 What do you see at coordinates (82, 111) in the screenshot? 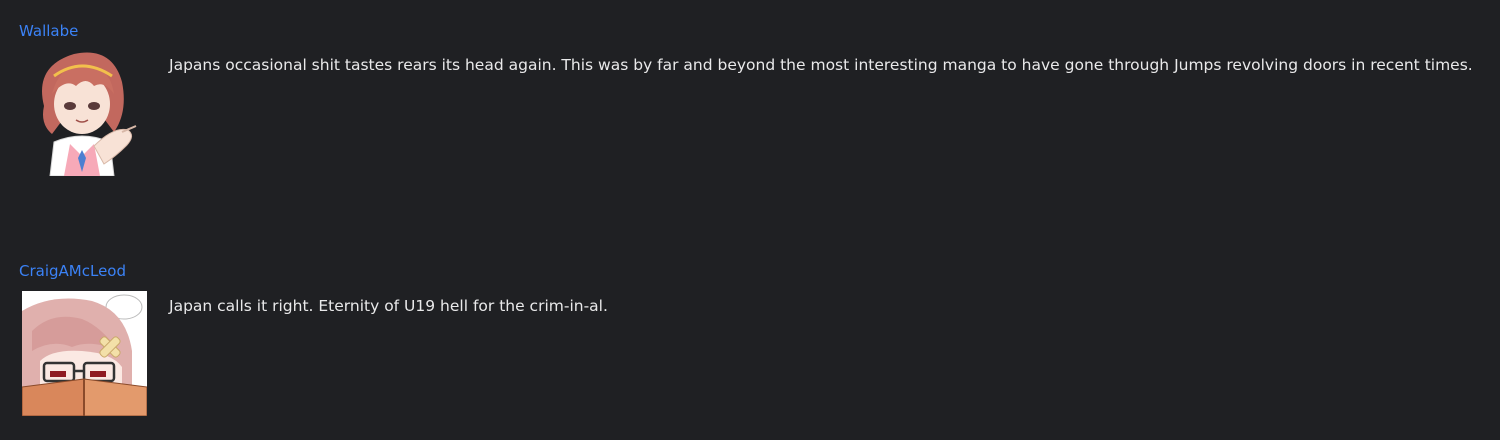
I see `anime-girl-pointing-avatar-icon` at bounding box center [82, 111].